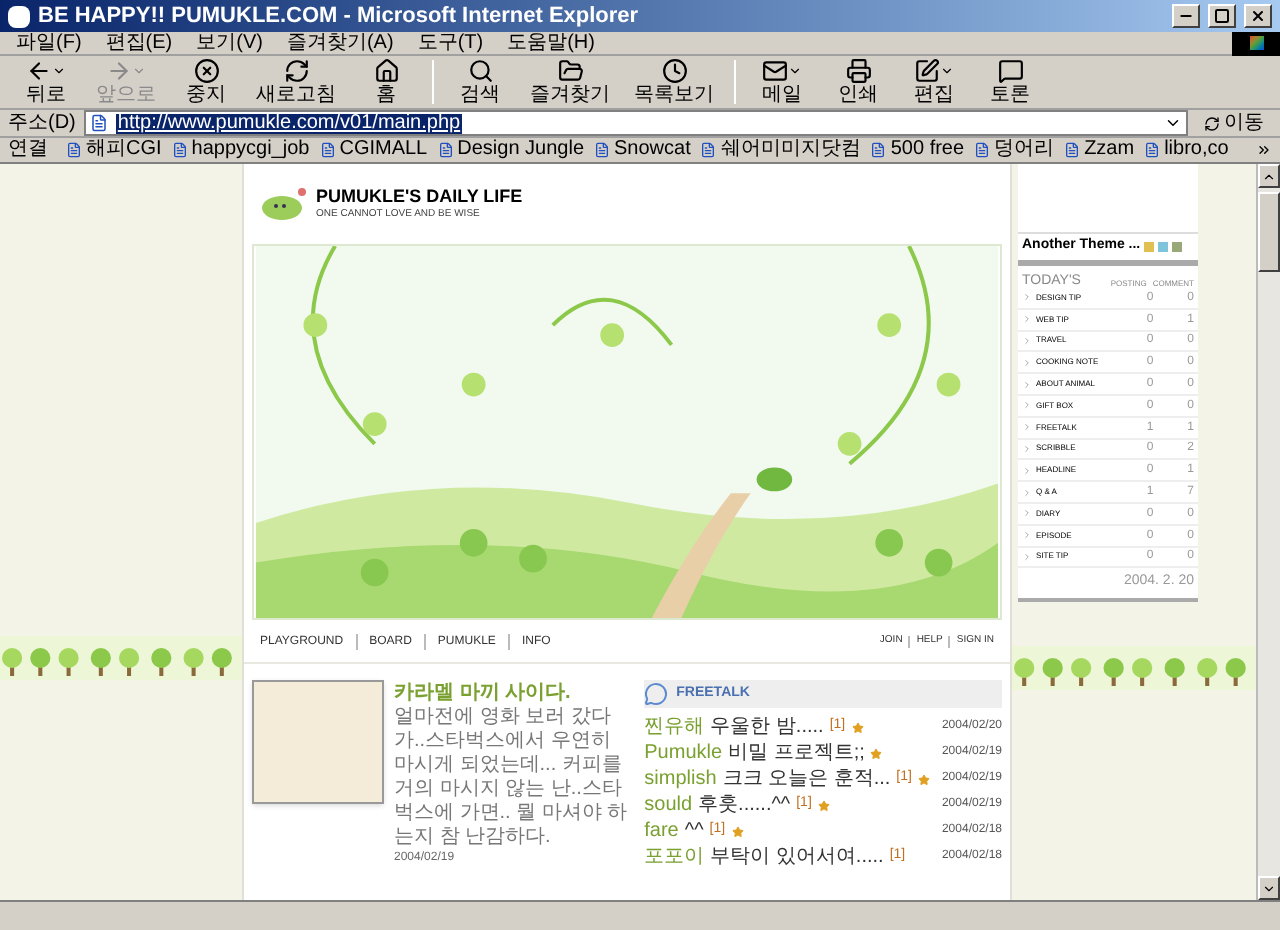  Describe the element at coordinates (927, 71) in the screenshot. I see `edit-icon` at that location.